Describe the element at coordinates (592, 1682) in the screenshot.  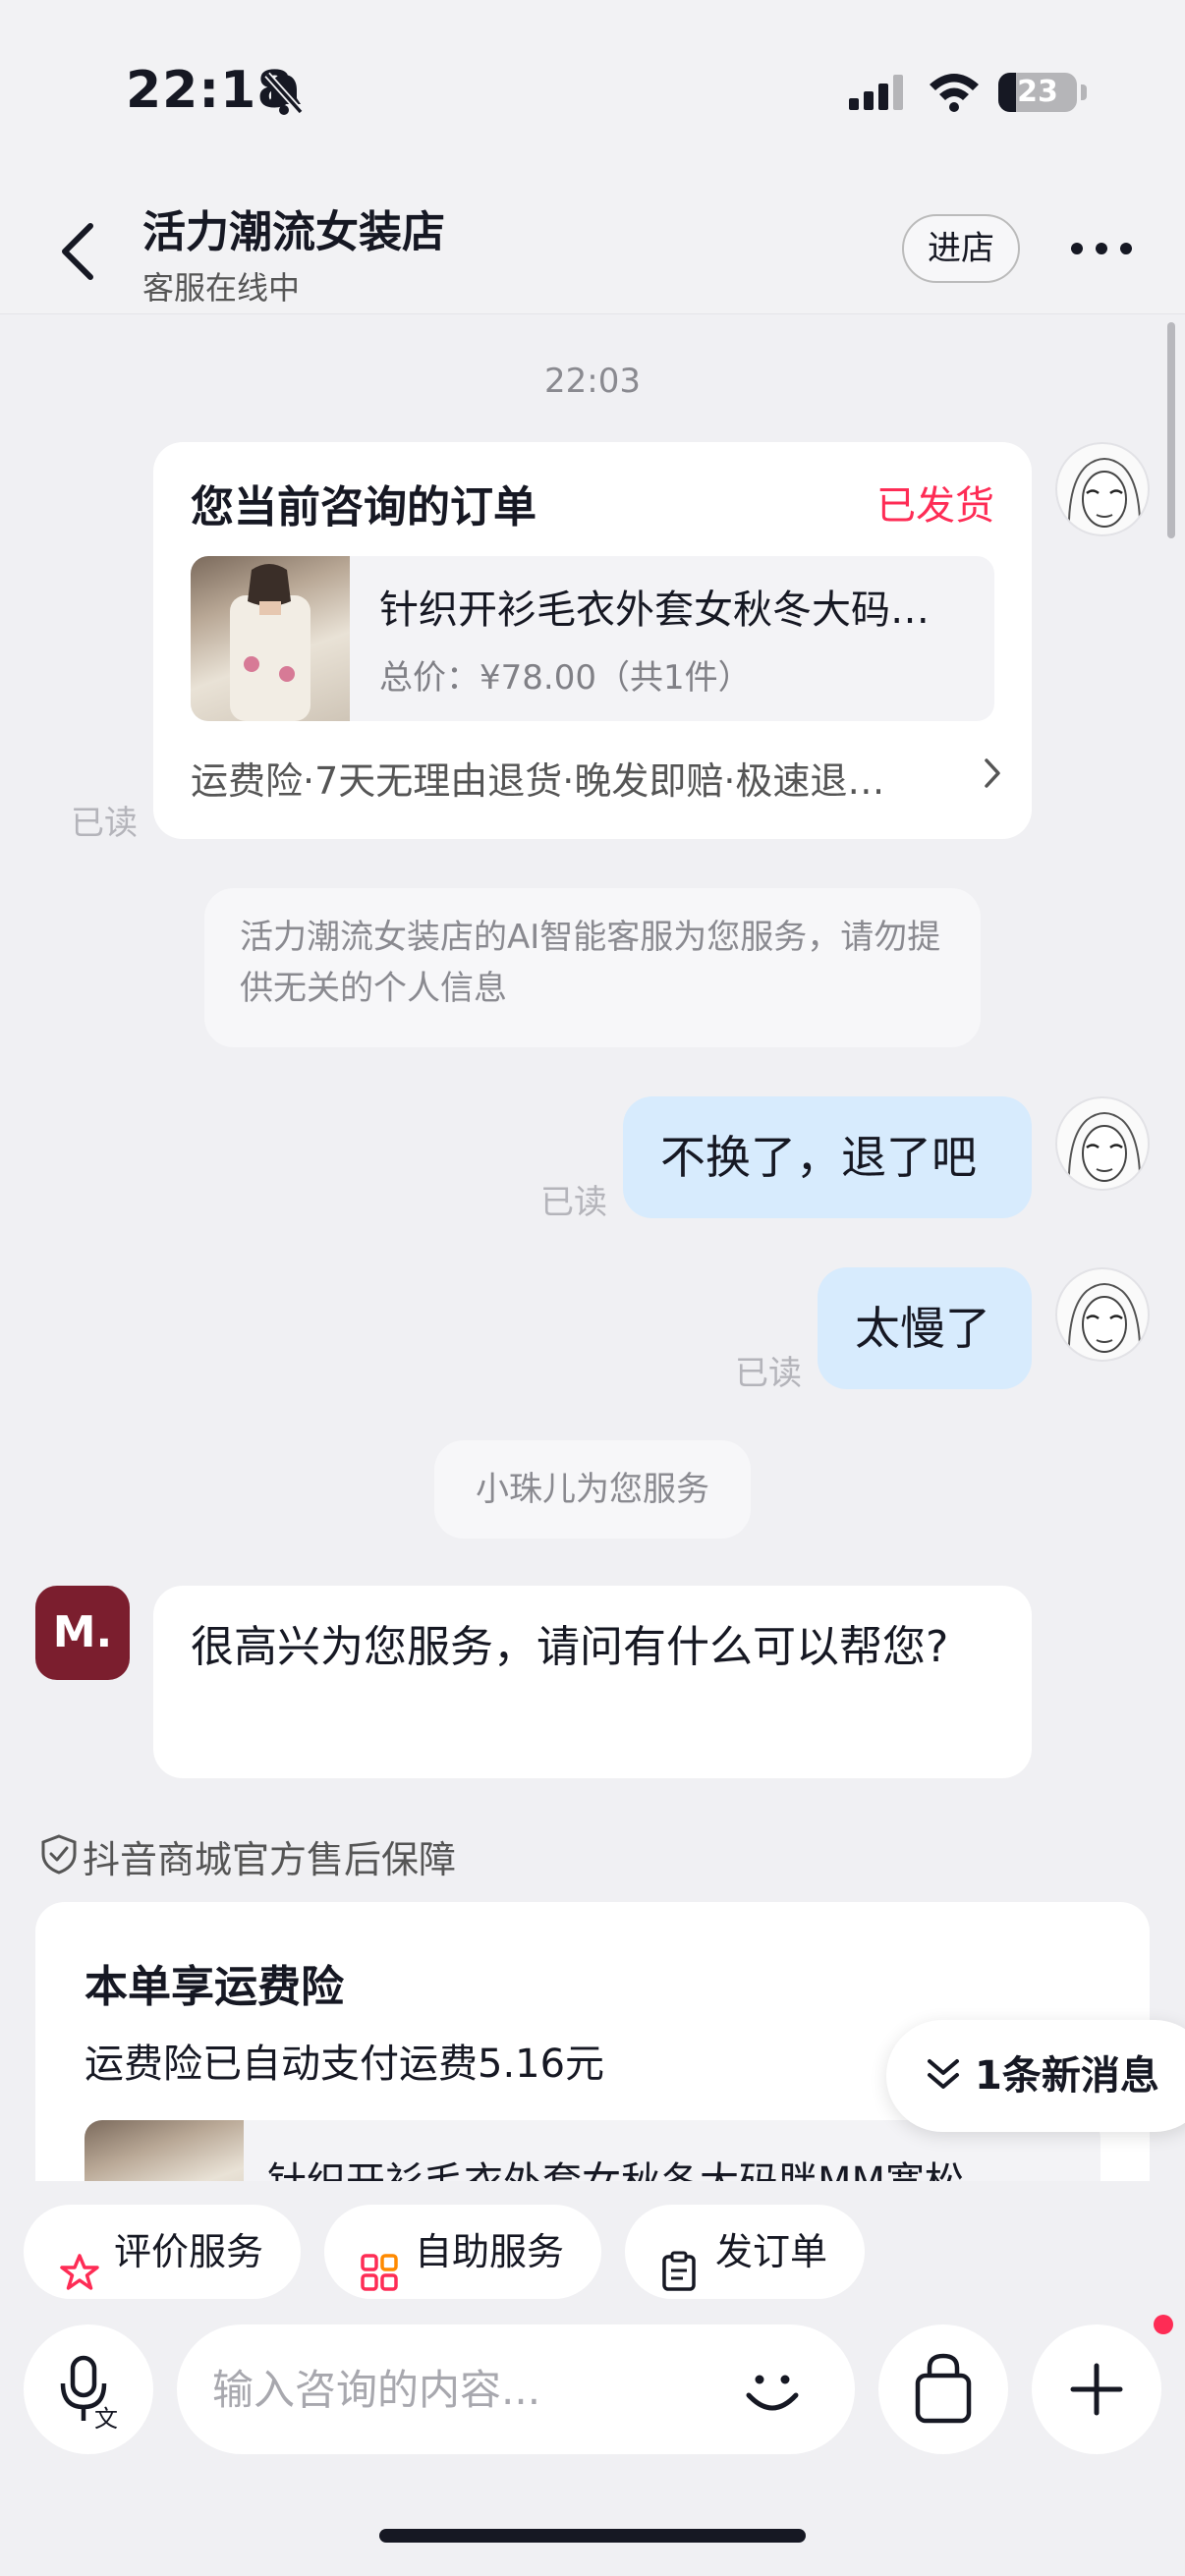
I see `agent-message-bubble: 很高兴为您服务，请问有什么可以帮您?` at that location.